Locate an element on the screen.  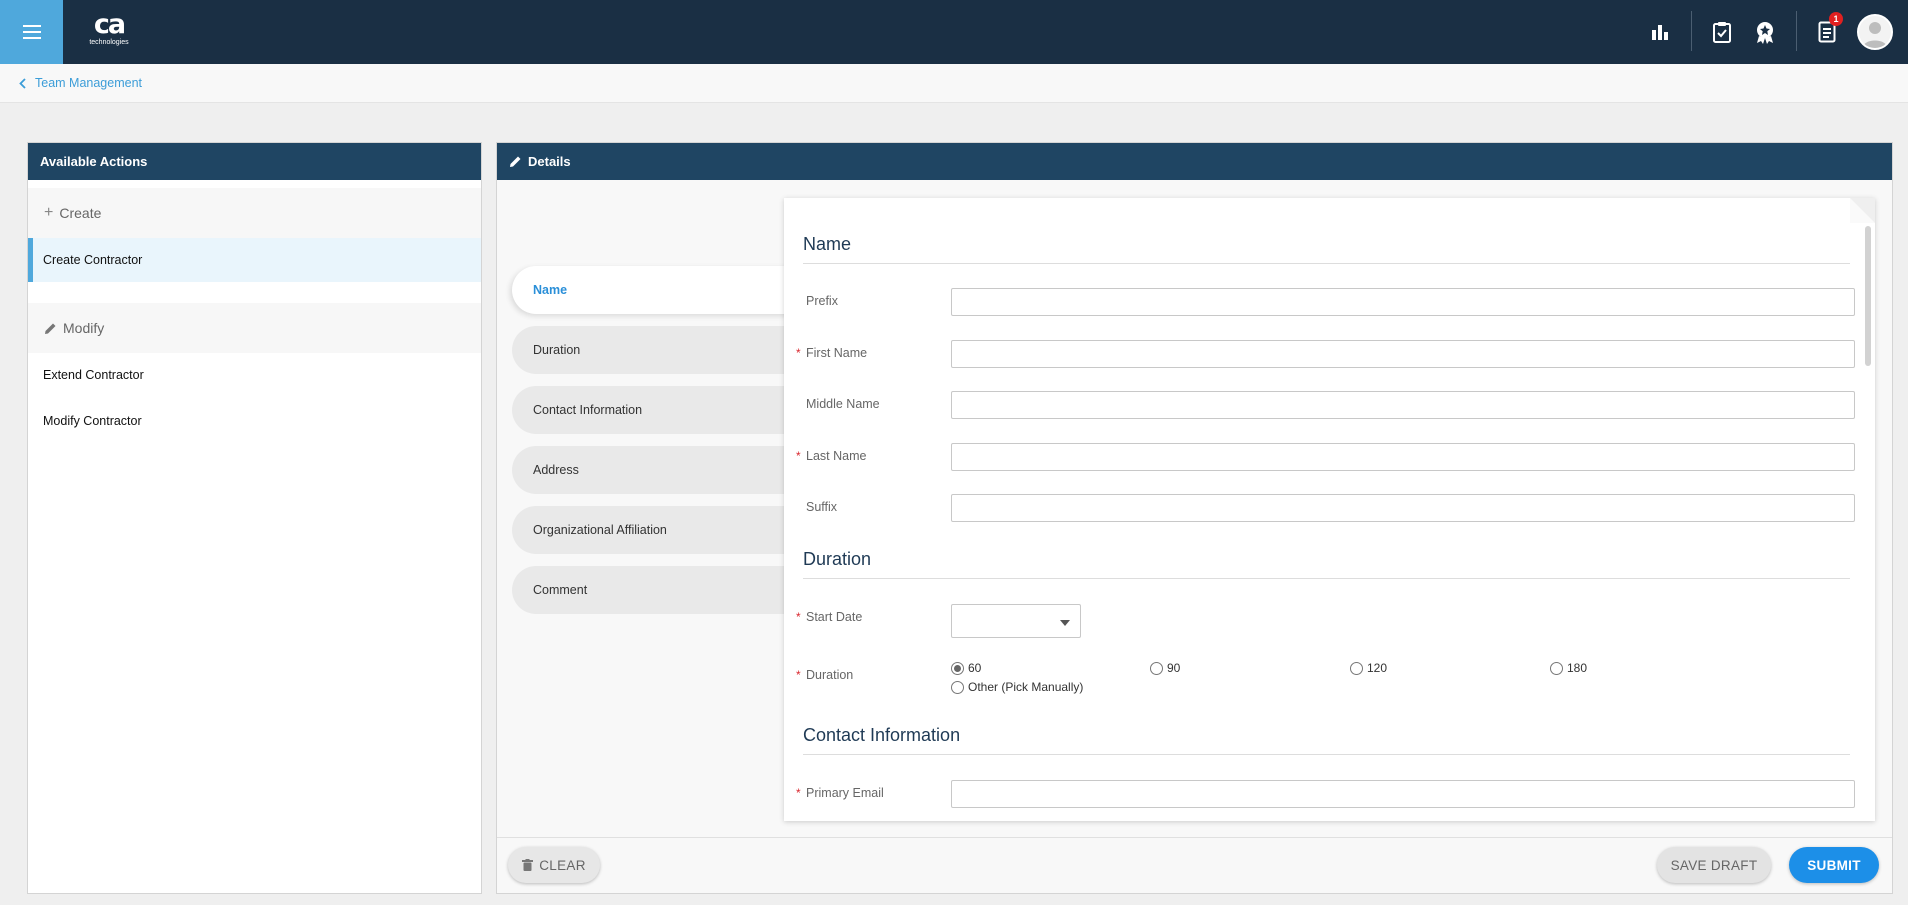
prefix-label: Prefix is located at coordinates (822, 301).